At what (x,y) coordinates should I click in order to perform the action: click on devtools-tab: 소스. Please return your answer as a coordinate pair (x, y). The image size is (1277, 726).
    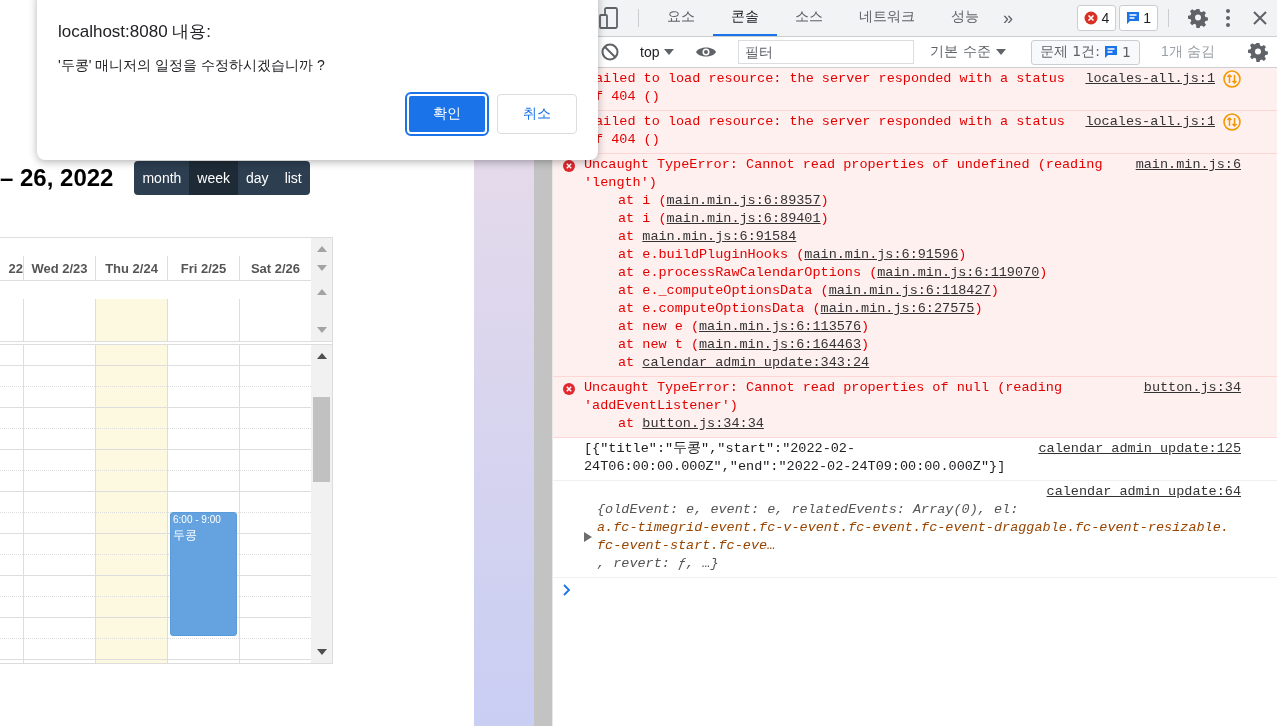
    Looking at the image, I should click on (809, 18).